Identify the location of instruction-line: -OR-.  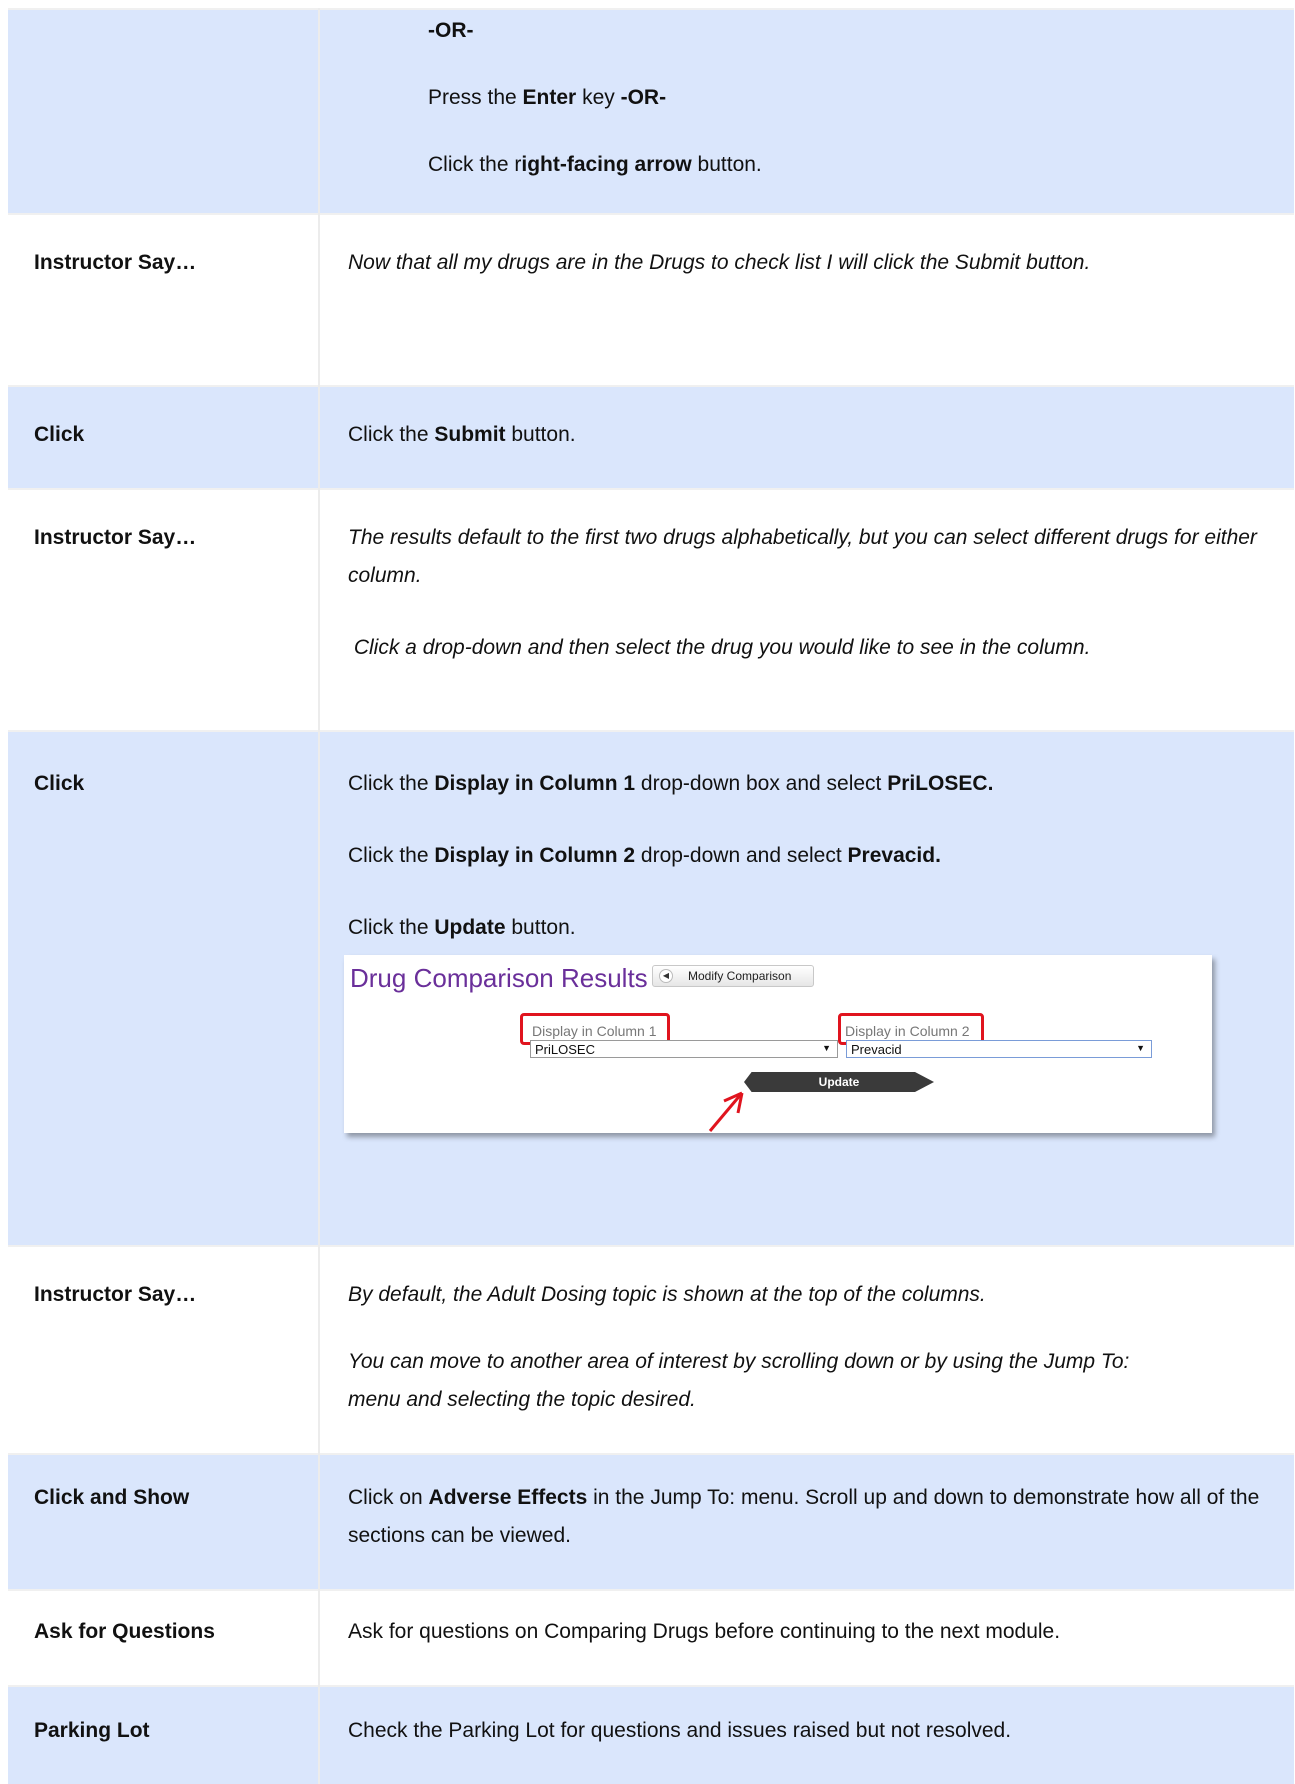
(451, 30).